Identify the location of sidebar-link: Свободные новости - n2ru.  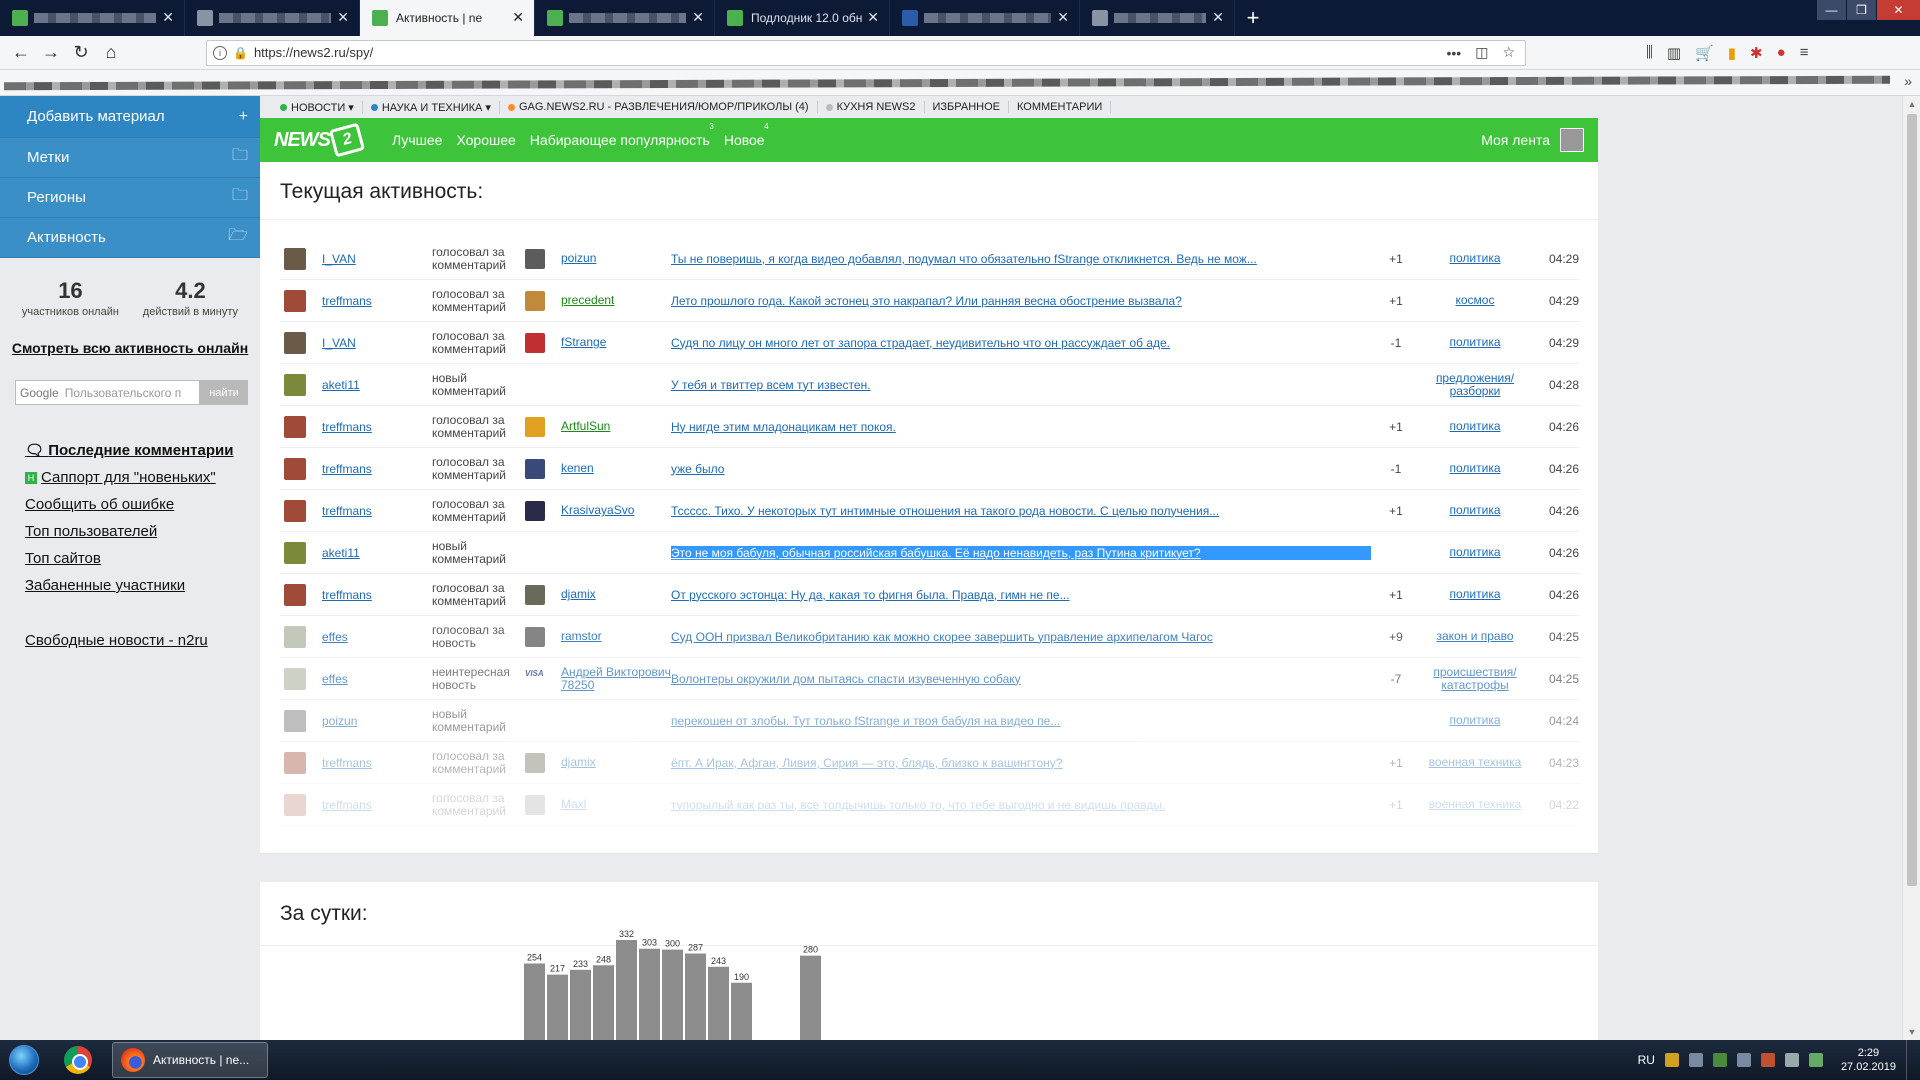
(142, 640).